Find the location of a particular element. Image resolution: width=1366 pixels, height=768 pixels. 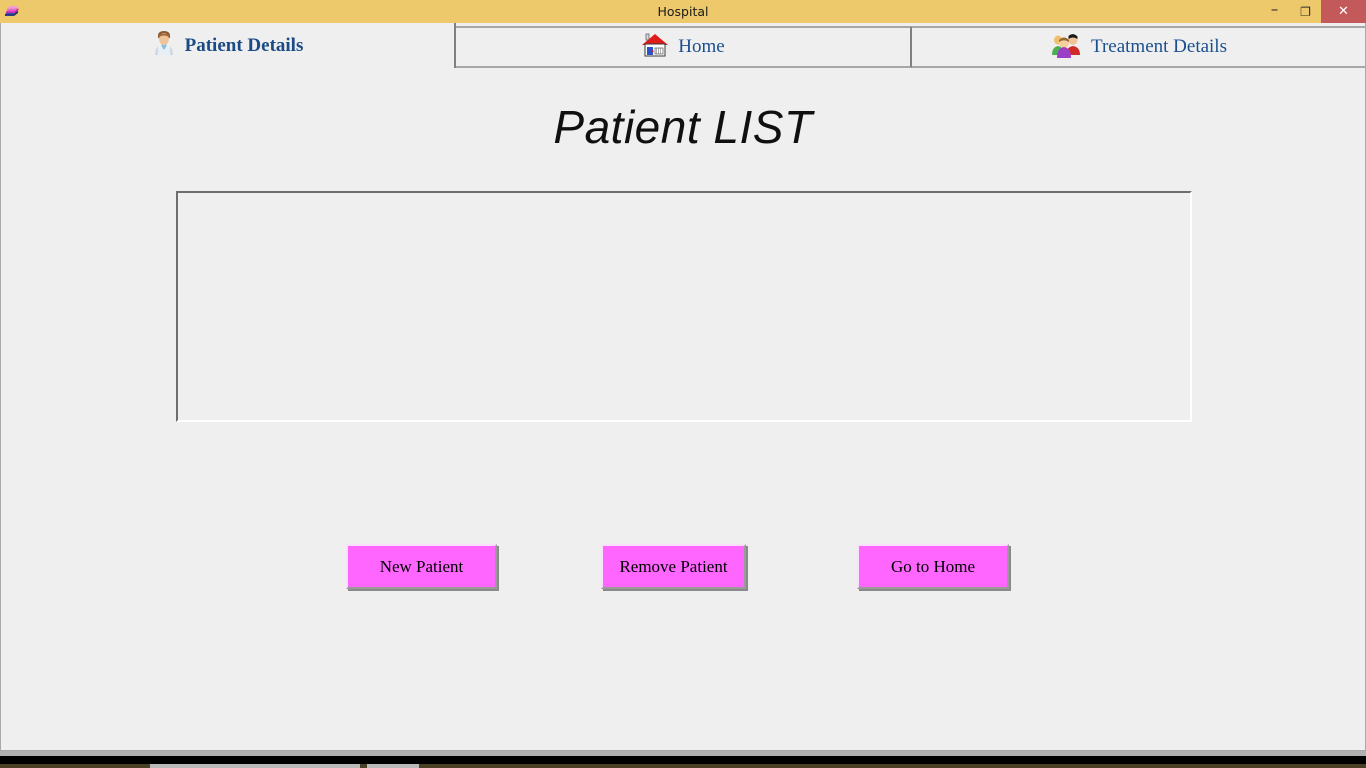

tab-label-patient-details: Patient Details is located at coordinates (244, 45).